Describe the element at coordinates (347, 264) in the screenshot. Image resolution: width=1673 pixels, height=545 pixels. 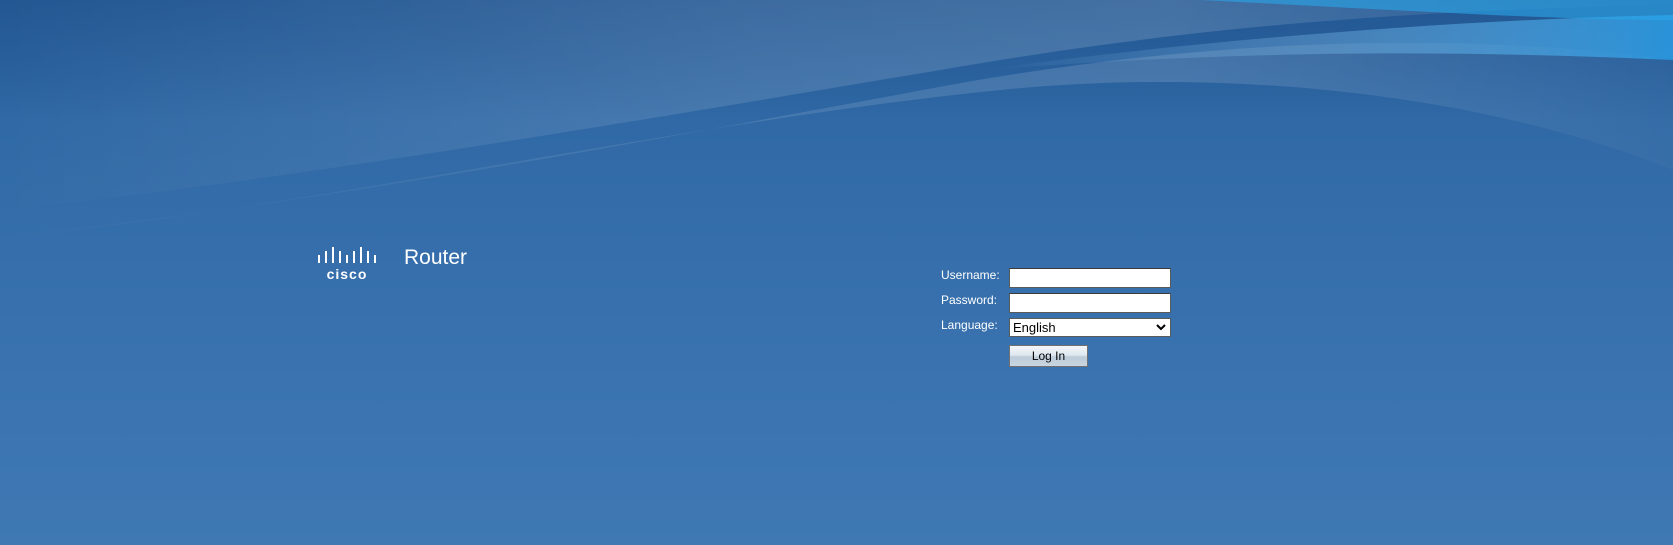
I see `cisco-logo-icon: cisco` at that location.